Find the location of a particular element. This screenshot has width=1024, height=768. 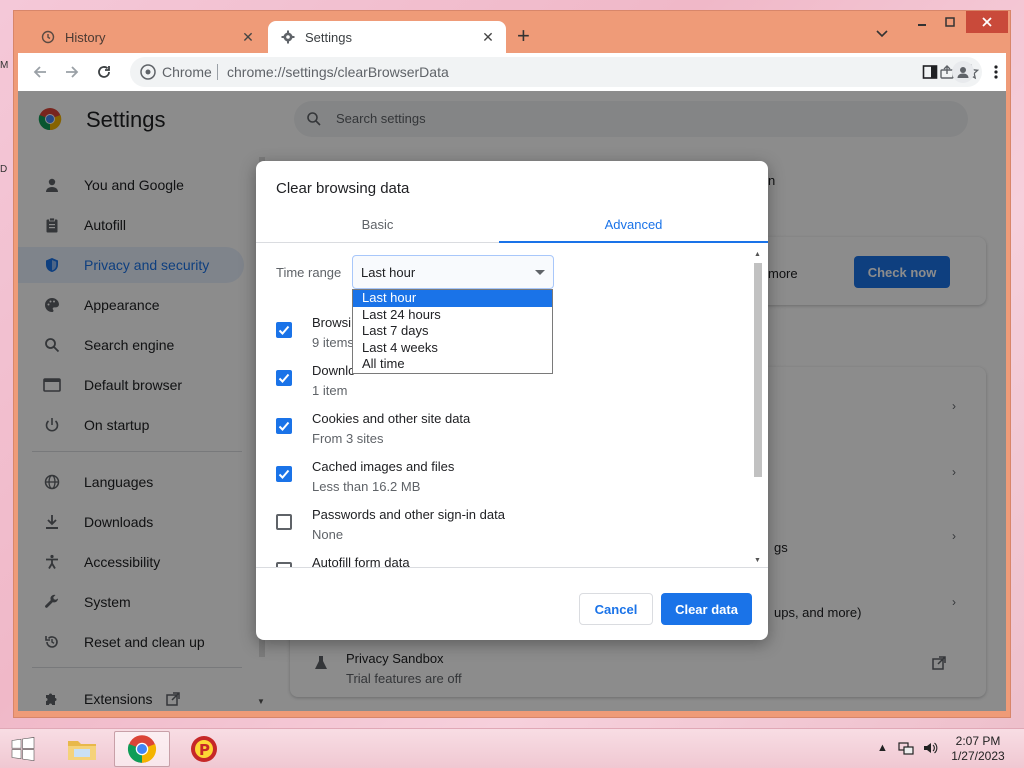

svg-text: P is located at coordinates (204, 750).